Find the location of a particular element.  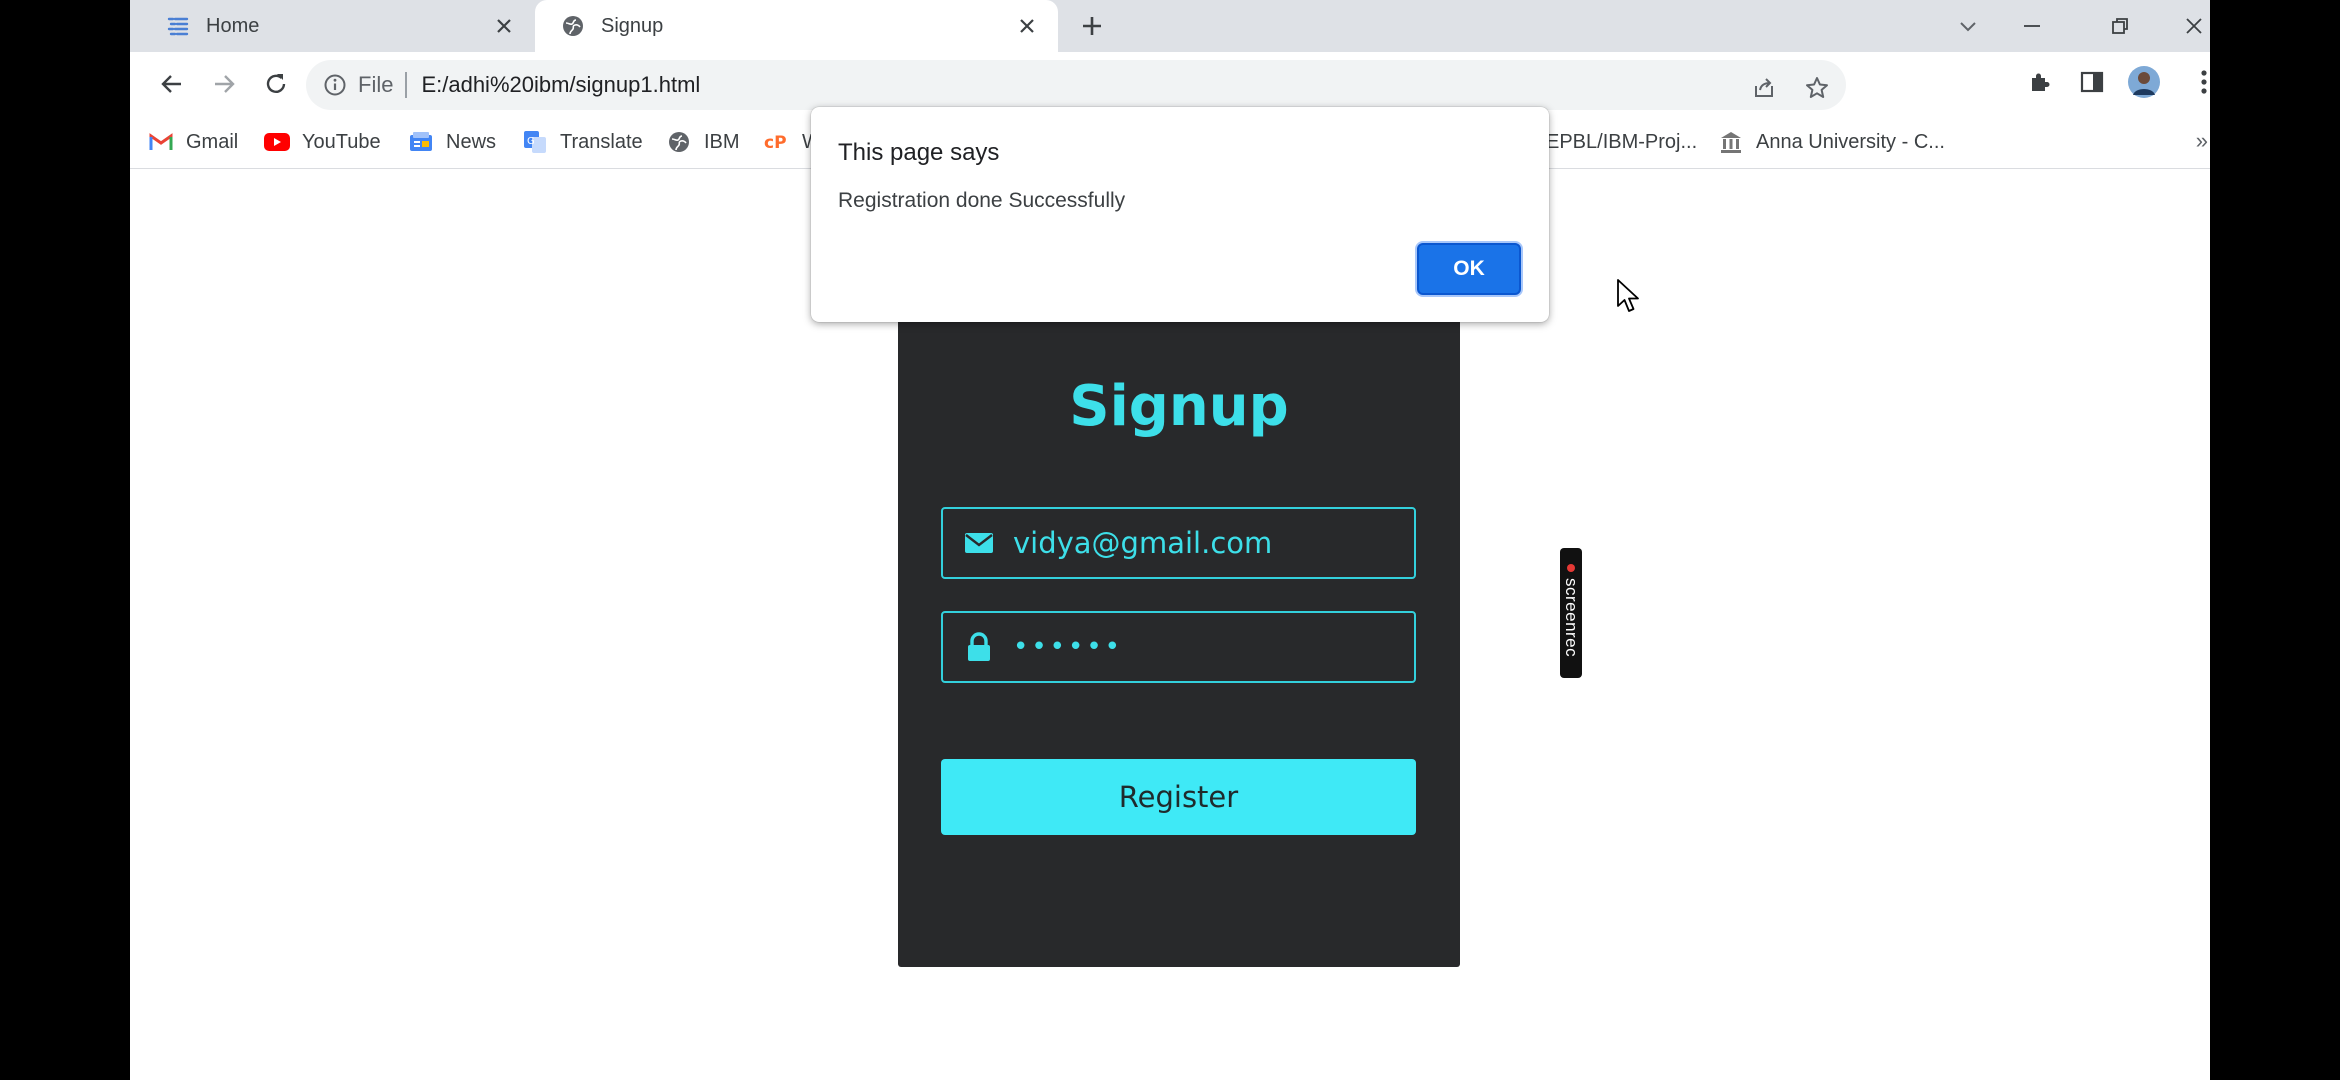

tab-signup: Signup is located at coordinates (796, 26).